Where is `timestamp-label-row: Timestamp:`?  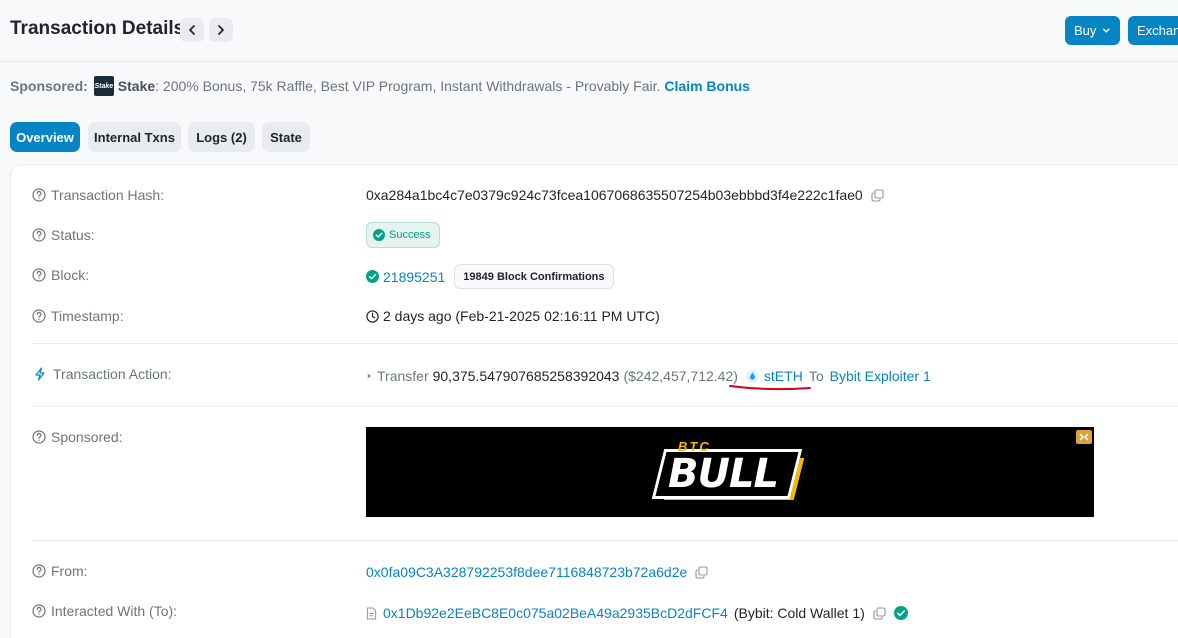
timestamp-label-row: Timestamp: is located at coordinates (78, 316).